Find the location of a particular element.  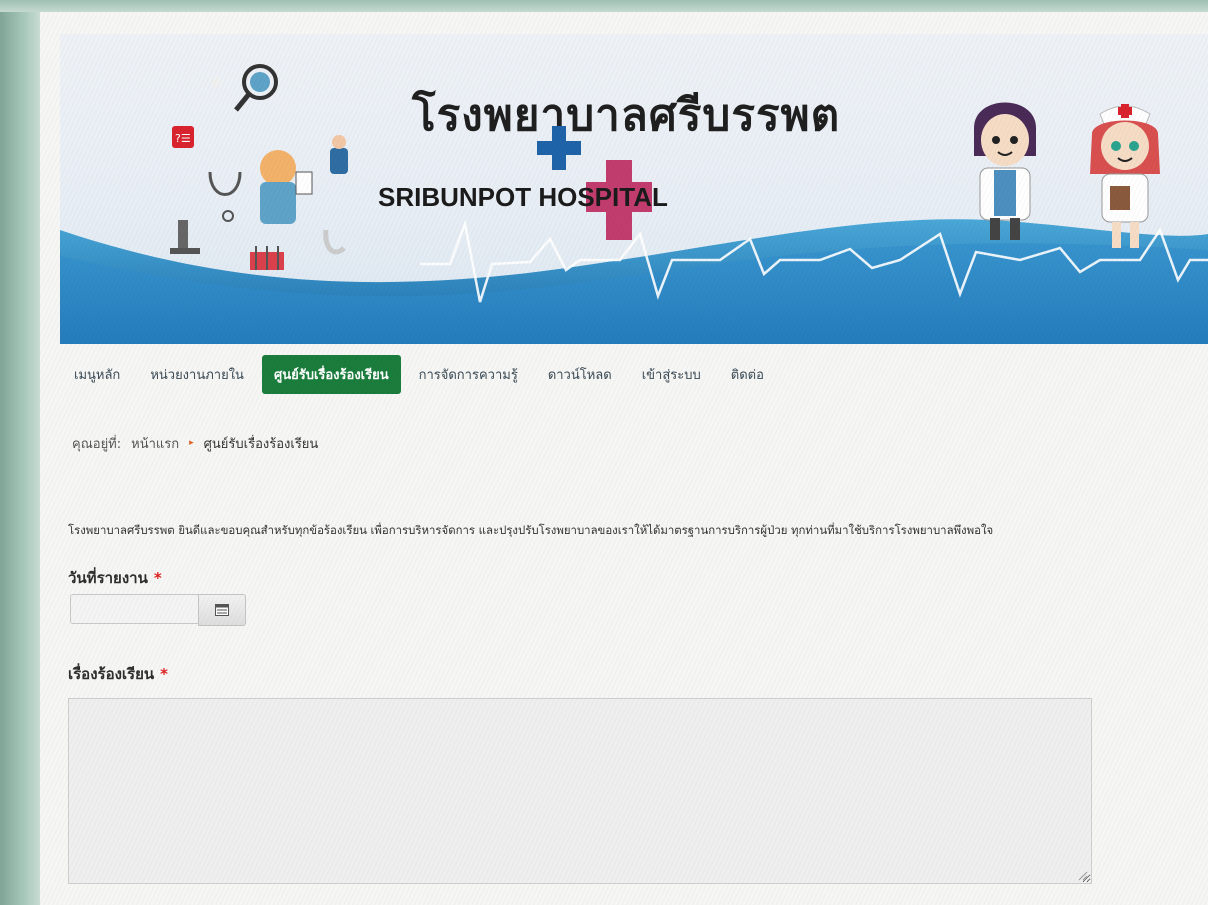

breadcrumb-current: ศูนย์รับเรื่องร้องเรียน is located at coordinates (261, 444).